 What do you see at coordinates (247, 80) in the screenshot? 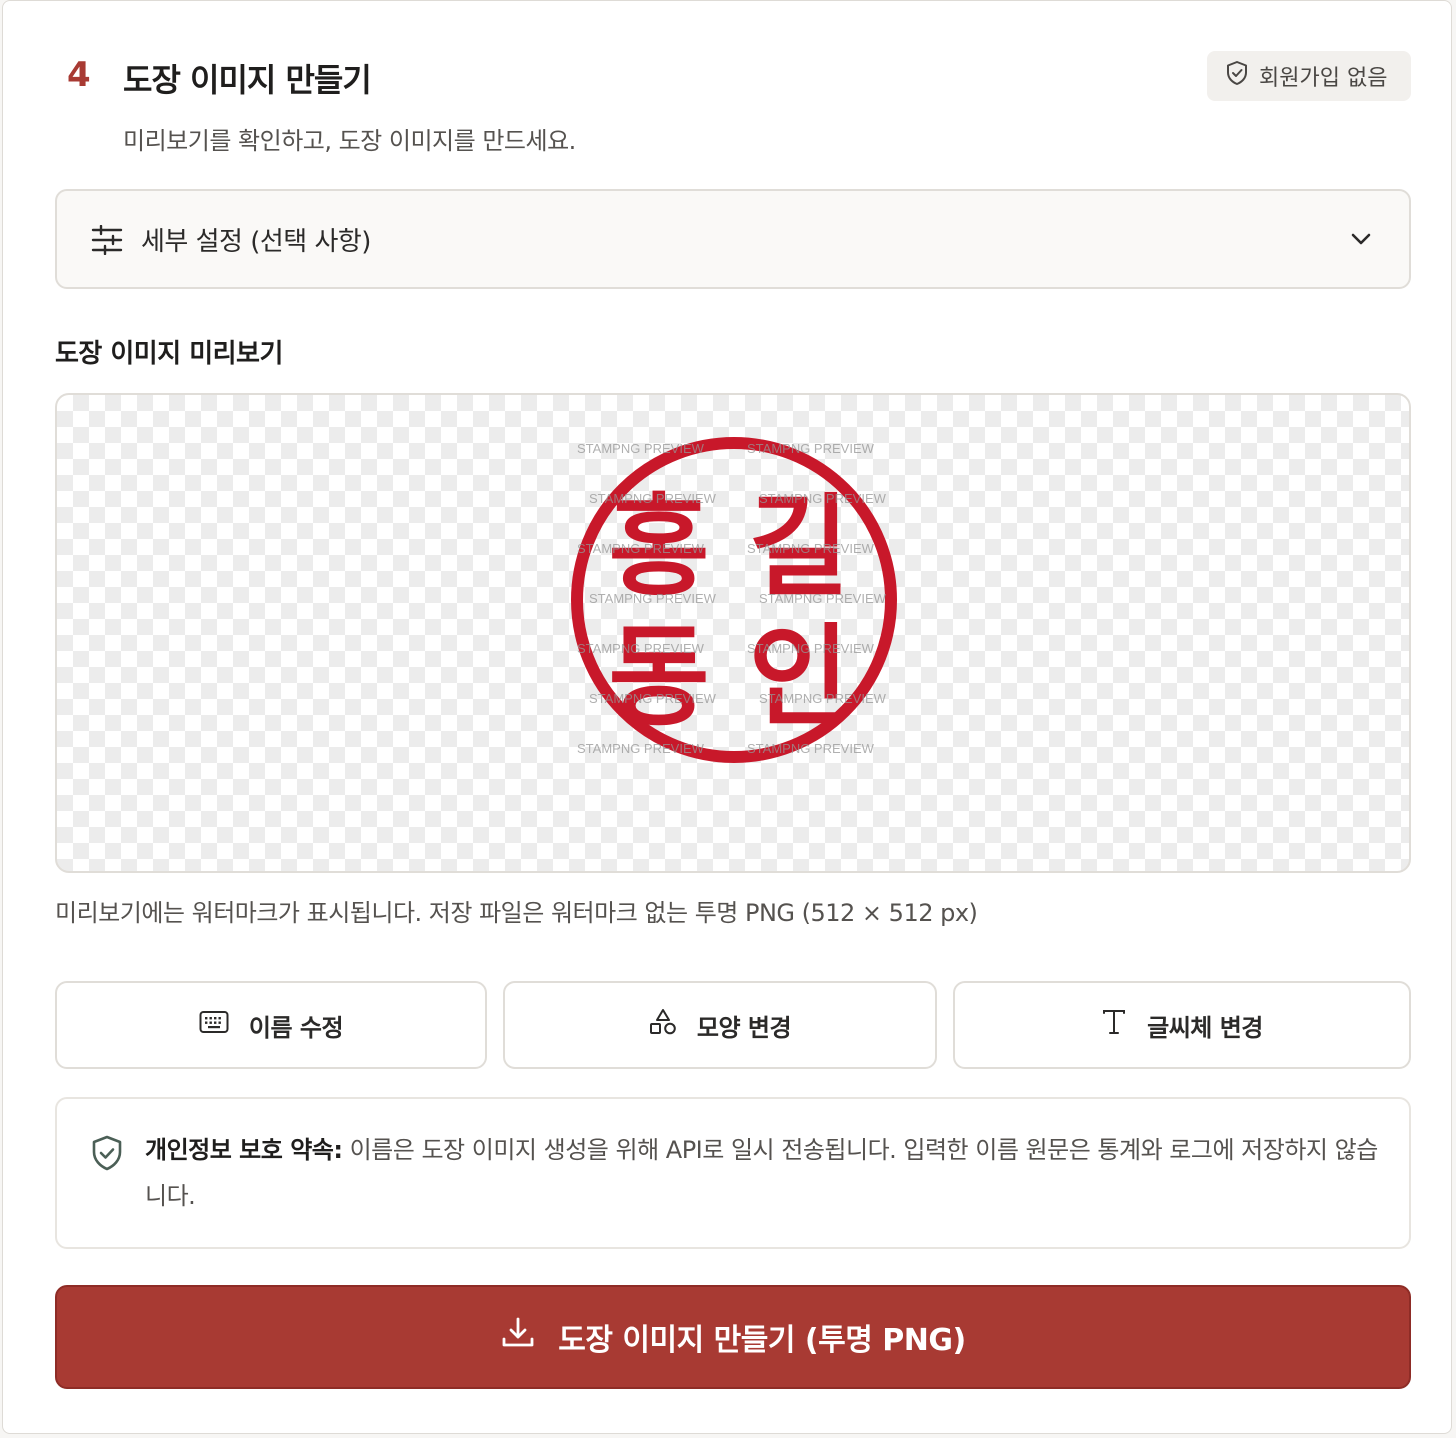
I see `step-title: 도장 이미지 만들기` at bounding box center [247, 80].